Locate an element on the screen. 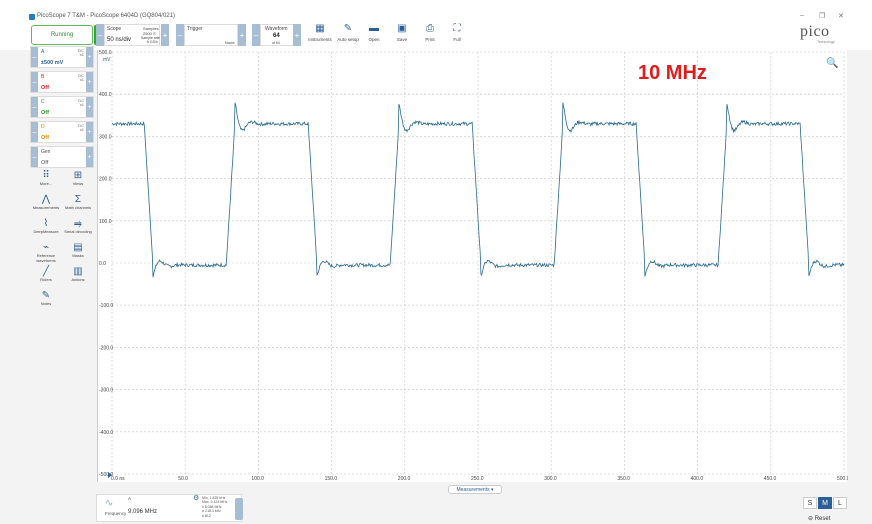  trigger-settings: Trigger None is located at coordinates (211, 35).